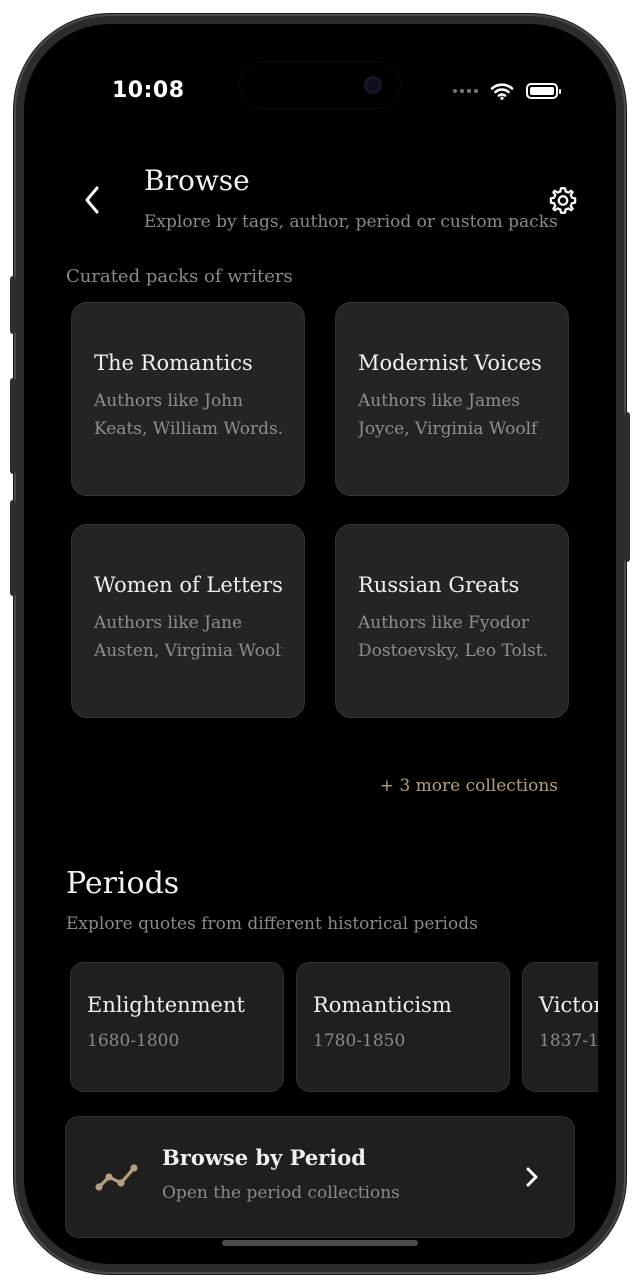 This screenshot has height=1288, width=640. Describe the element at coordinates (13, 548) in the screenshot. I see `volume-down-button` at that location.